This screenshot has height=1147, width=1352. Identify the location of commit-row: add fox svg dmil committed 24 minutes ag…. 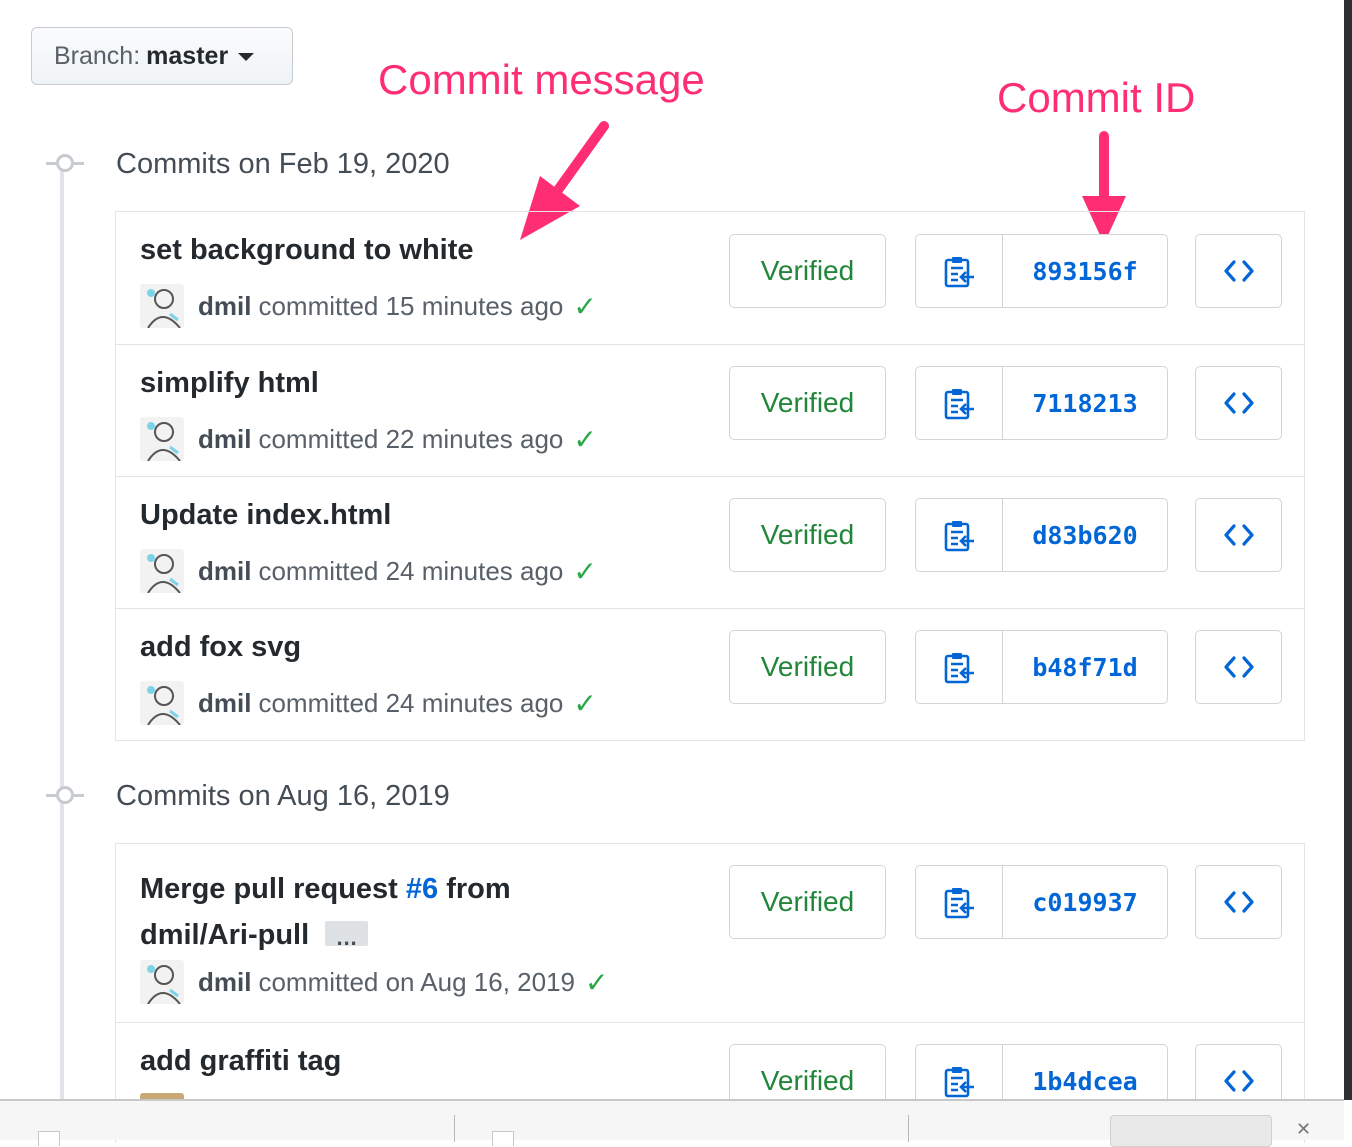
(710, 674).